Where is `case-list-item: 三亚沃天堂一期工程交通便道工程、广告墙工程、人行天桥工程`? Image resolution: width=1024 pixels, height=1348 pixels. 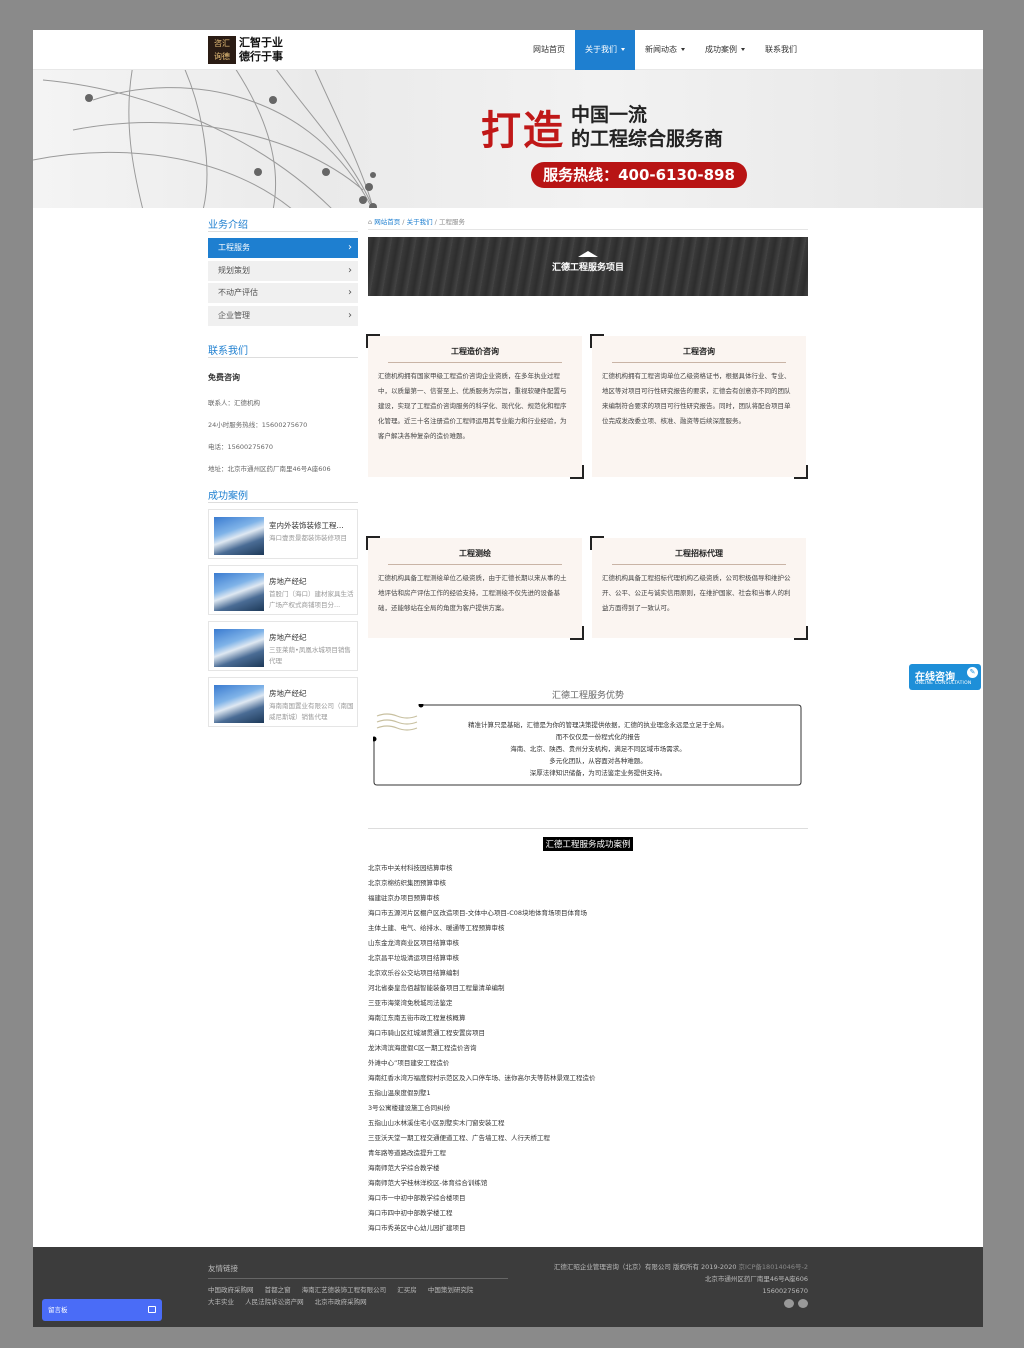
case-list-item: 三亚沃天堂一期工程交通便道工程、广告墙工程、人行天桥工程 is located at coordinates (588, 1138).